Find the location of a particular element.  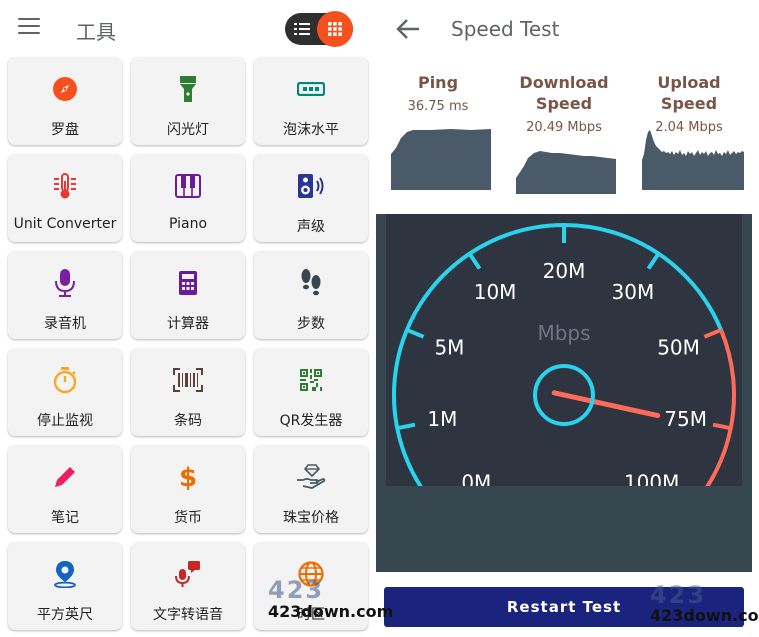

flashlight-icon is located at coordinates (188, 89).